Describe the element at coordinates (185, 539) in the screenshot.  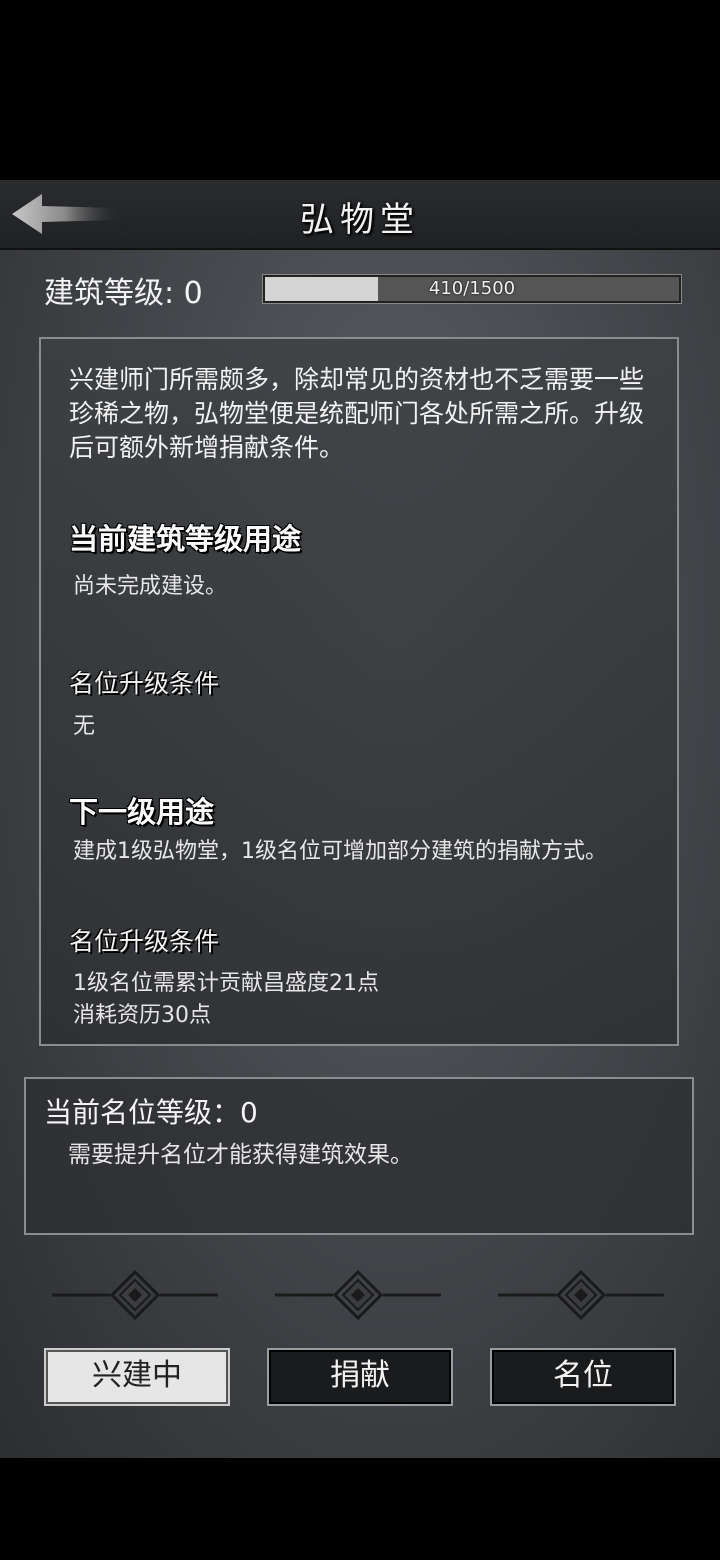
I see `current-usage-heading: 当前建筑等级用途` at that location.